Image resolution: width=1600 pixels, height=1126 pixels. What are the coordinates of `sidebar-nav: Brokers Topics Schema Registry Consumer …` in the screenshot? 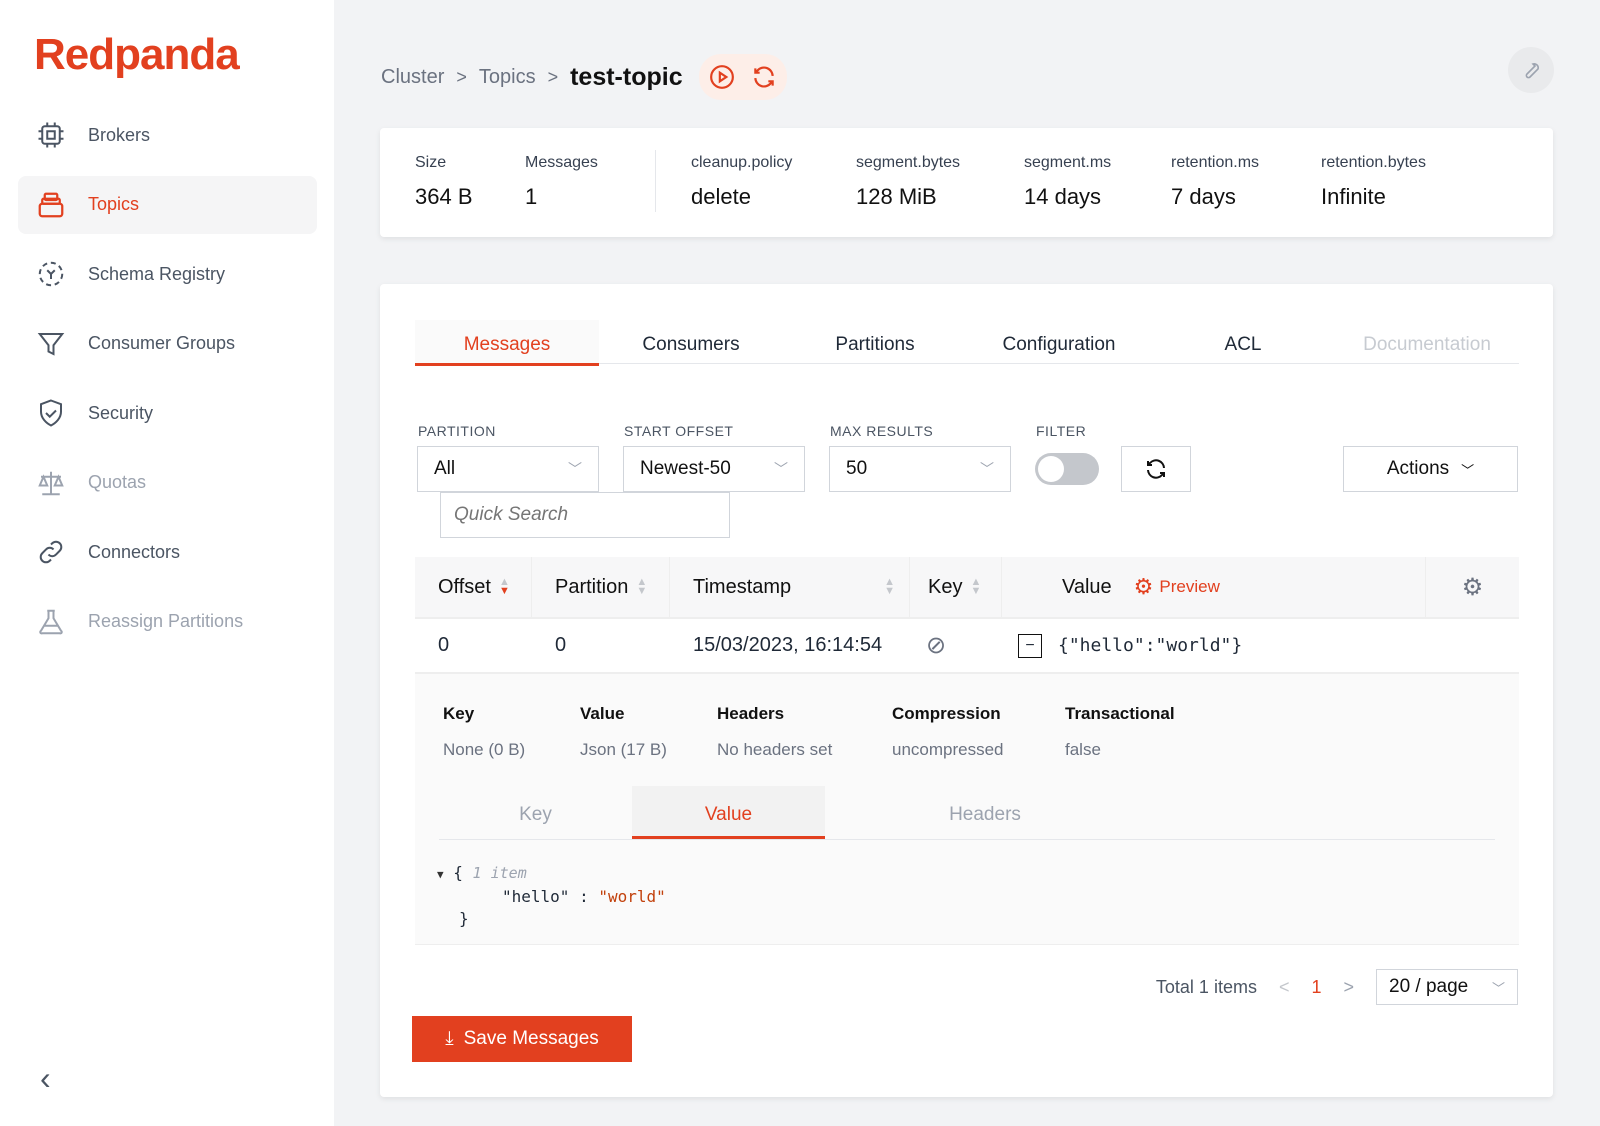 It's located at (167, 384).